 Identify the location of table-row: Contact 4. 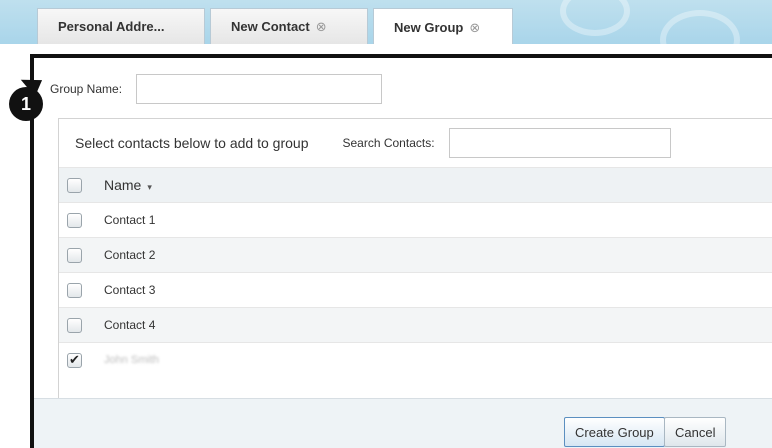
(415, 324).